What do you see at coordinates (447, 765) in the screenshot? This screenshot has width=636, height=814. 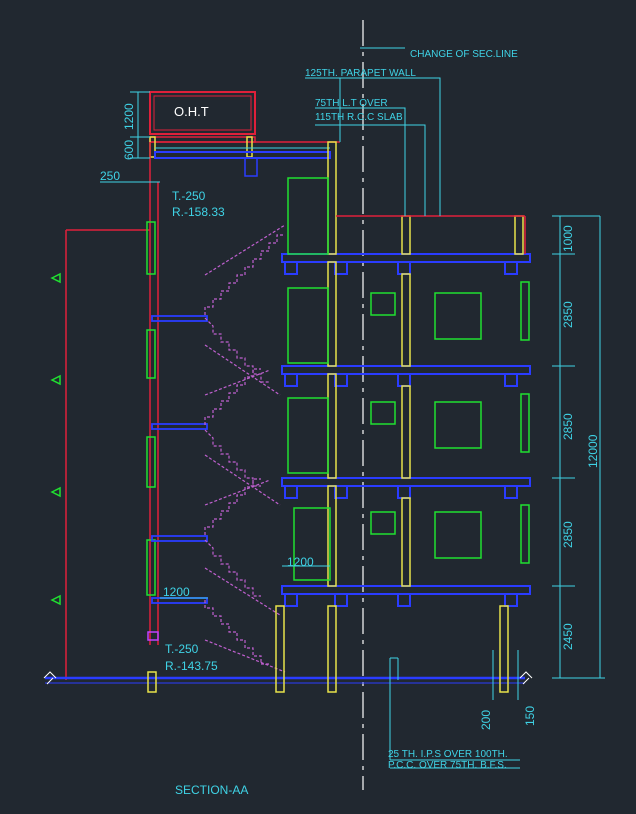 I see `ips-note-line2: P.C.C. OVER 75TH. B.F.S.` at bounding box center [447, 765].